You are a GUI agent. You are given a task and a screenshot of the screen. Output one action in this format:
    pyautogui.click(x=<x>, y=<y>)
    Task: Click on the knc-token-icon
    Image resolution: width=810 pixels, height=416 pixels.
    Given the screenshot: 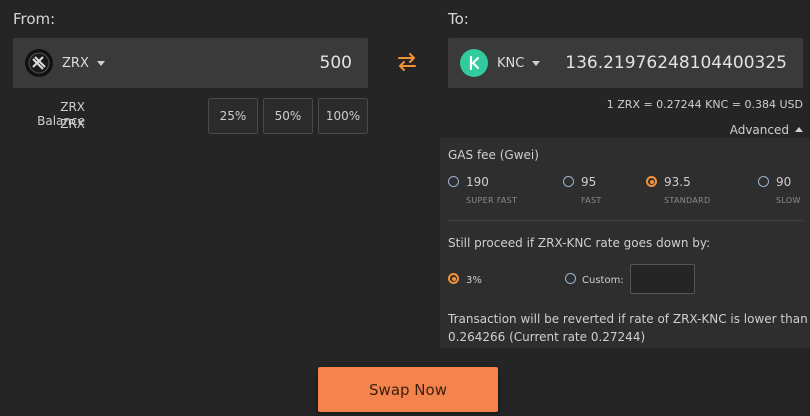 What is the action you would take?
    pyautogui.click(x=474, y=63)
    